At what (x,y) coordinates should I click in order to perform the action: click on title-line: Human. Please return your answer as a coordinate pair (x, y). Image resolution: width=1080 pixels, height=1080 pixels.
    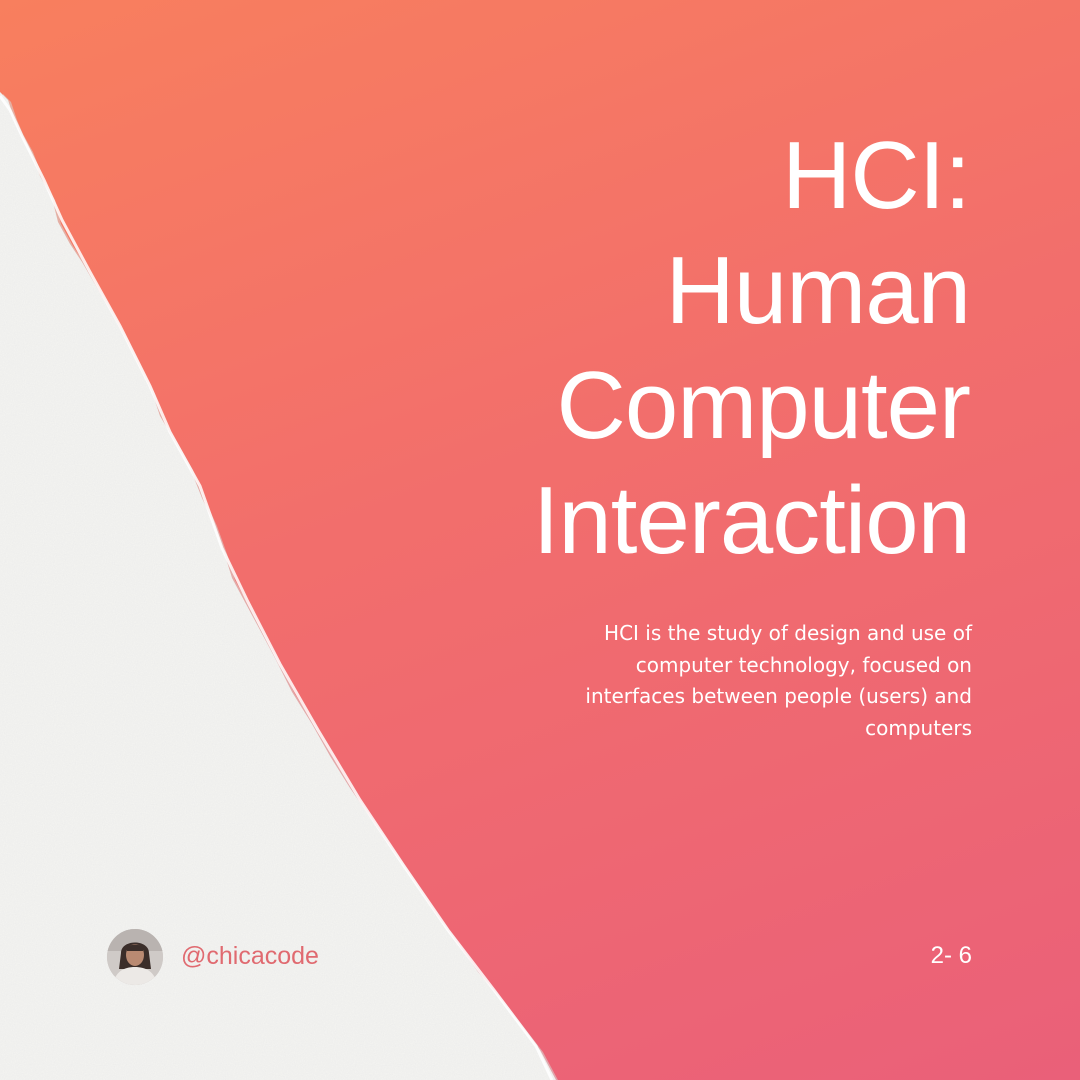
    Looking at the image, I should click on (818, 290).